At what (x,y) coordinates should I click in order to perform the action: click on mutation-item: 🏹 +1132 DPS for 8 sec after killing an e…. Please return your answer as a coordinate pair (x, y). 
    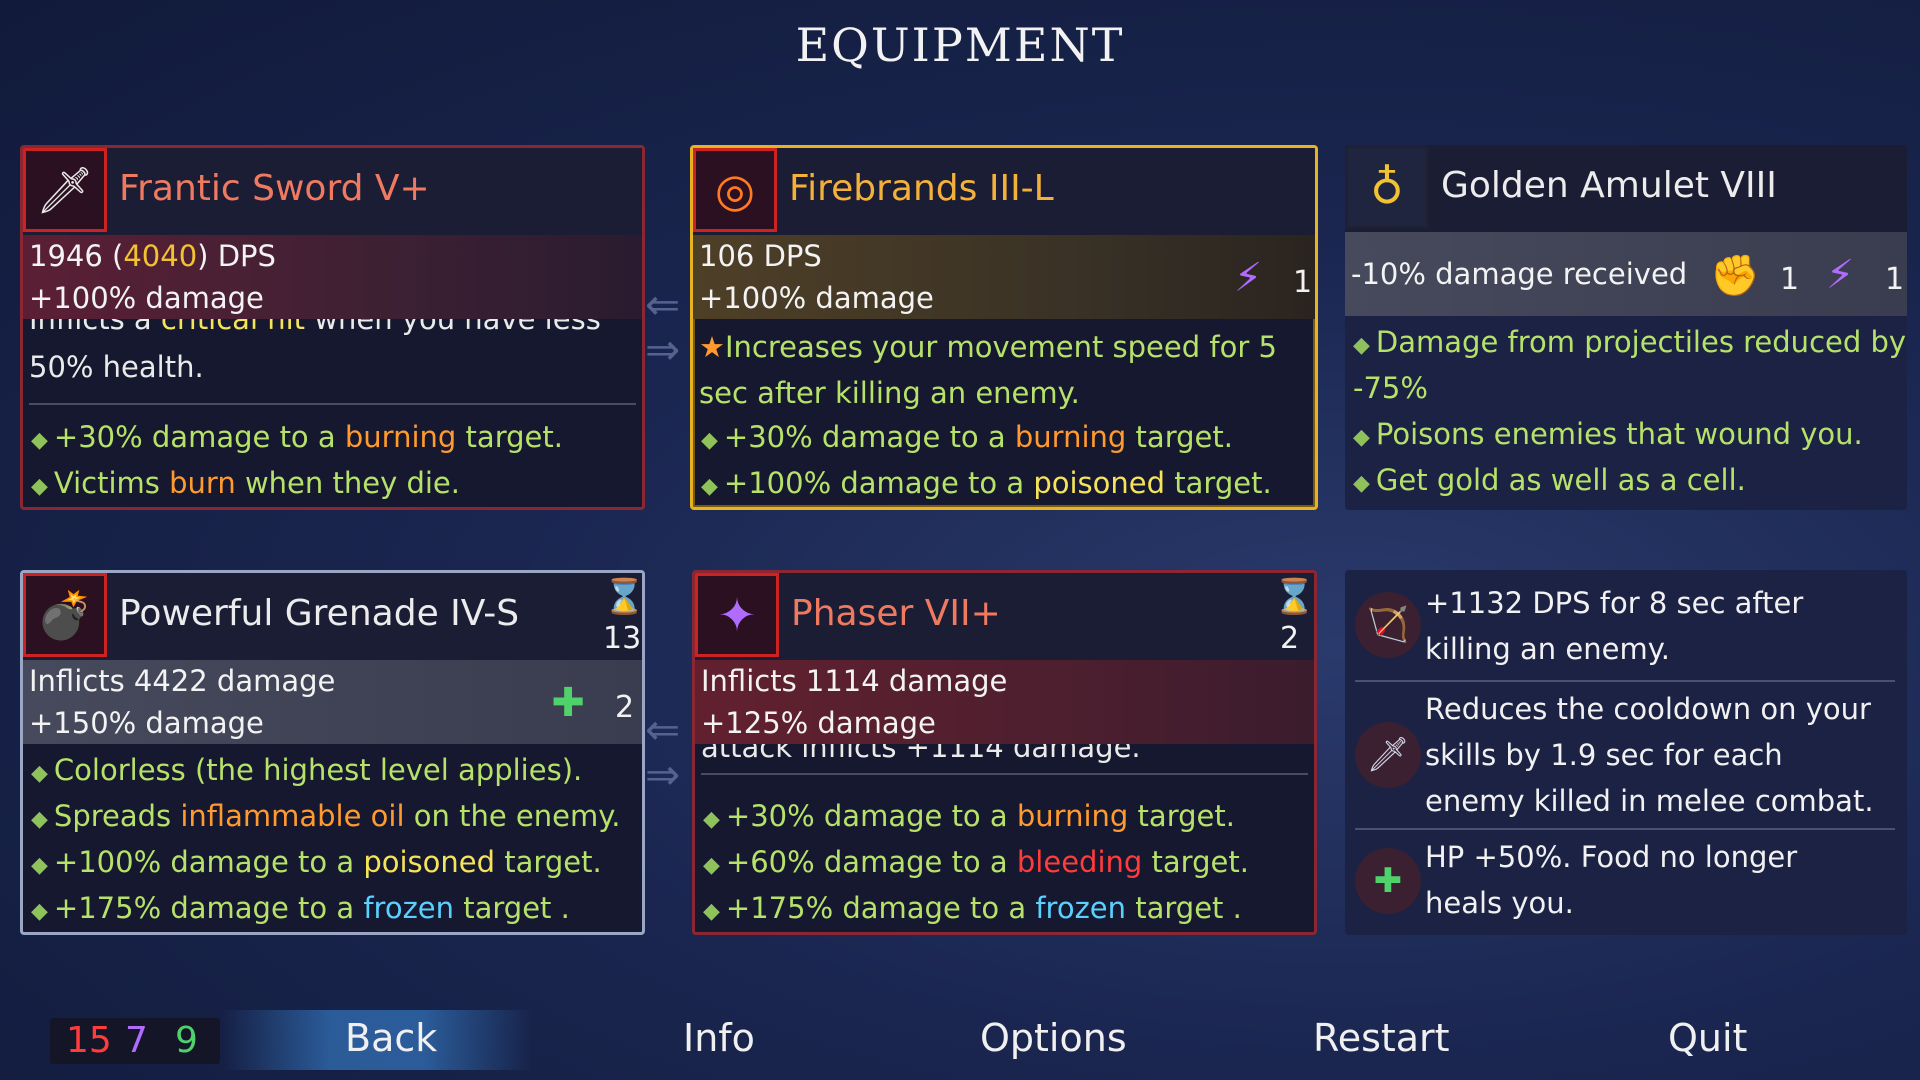
    Looking at the image, I should click on (1625, 627).